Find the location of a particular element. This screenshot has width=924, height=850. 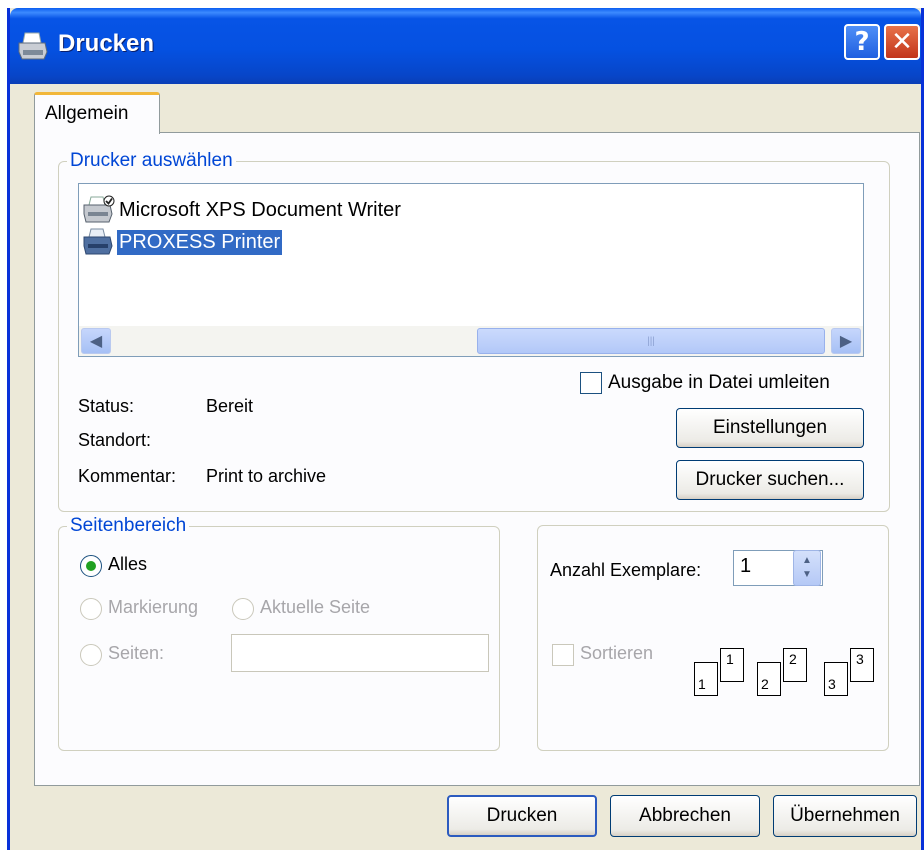

printer-name: PROXESS Printer is located at coordinates (200, 242).